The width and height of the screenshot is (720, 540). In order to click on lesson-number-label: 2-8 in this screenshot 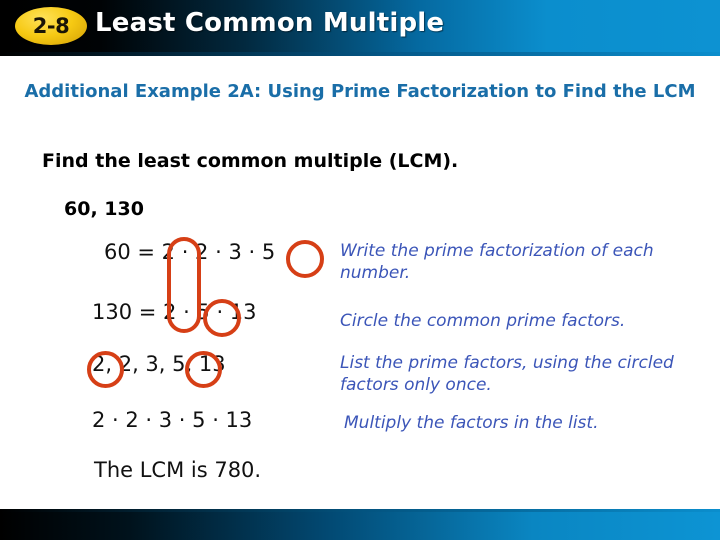, I will do `click(51, 26)`.